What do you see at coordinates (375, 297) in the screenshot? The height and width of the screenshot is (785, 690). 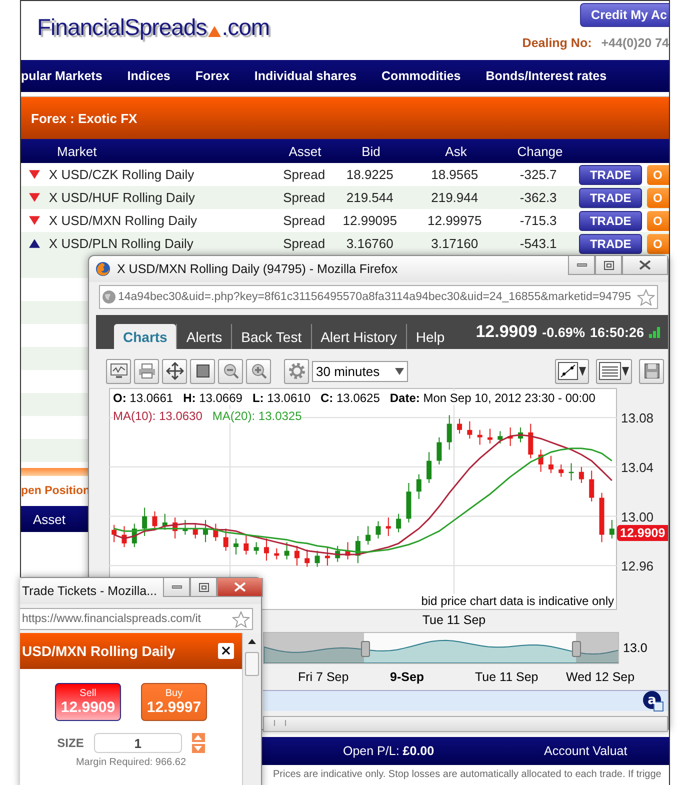 I see `url-text: 14a94bec30&uid=.php?key=8f61c31156495570a8fa3114a94bec30&uid=24_16855&marketid=94795` at bounding box center [375, 297].